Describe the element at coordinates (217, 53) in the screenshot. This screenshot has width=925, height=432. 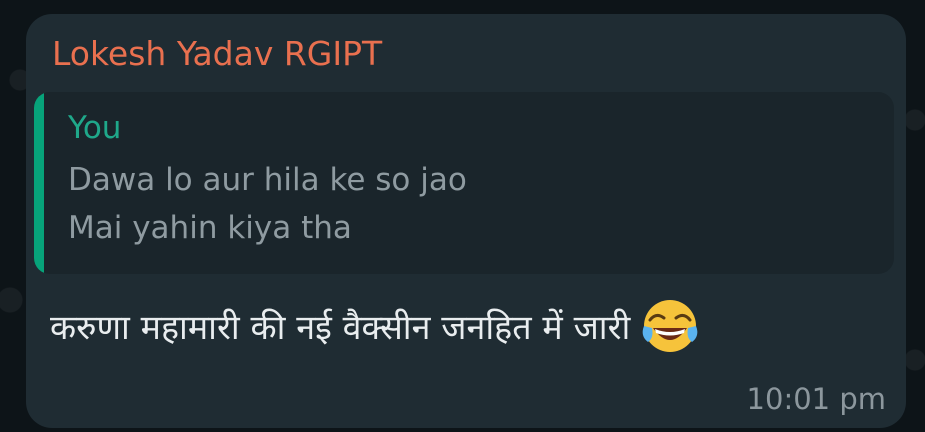
I see `sender-name: Lokesh Yadav RGIPT` at that location.